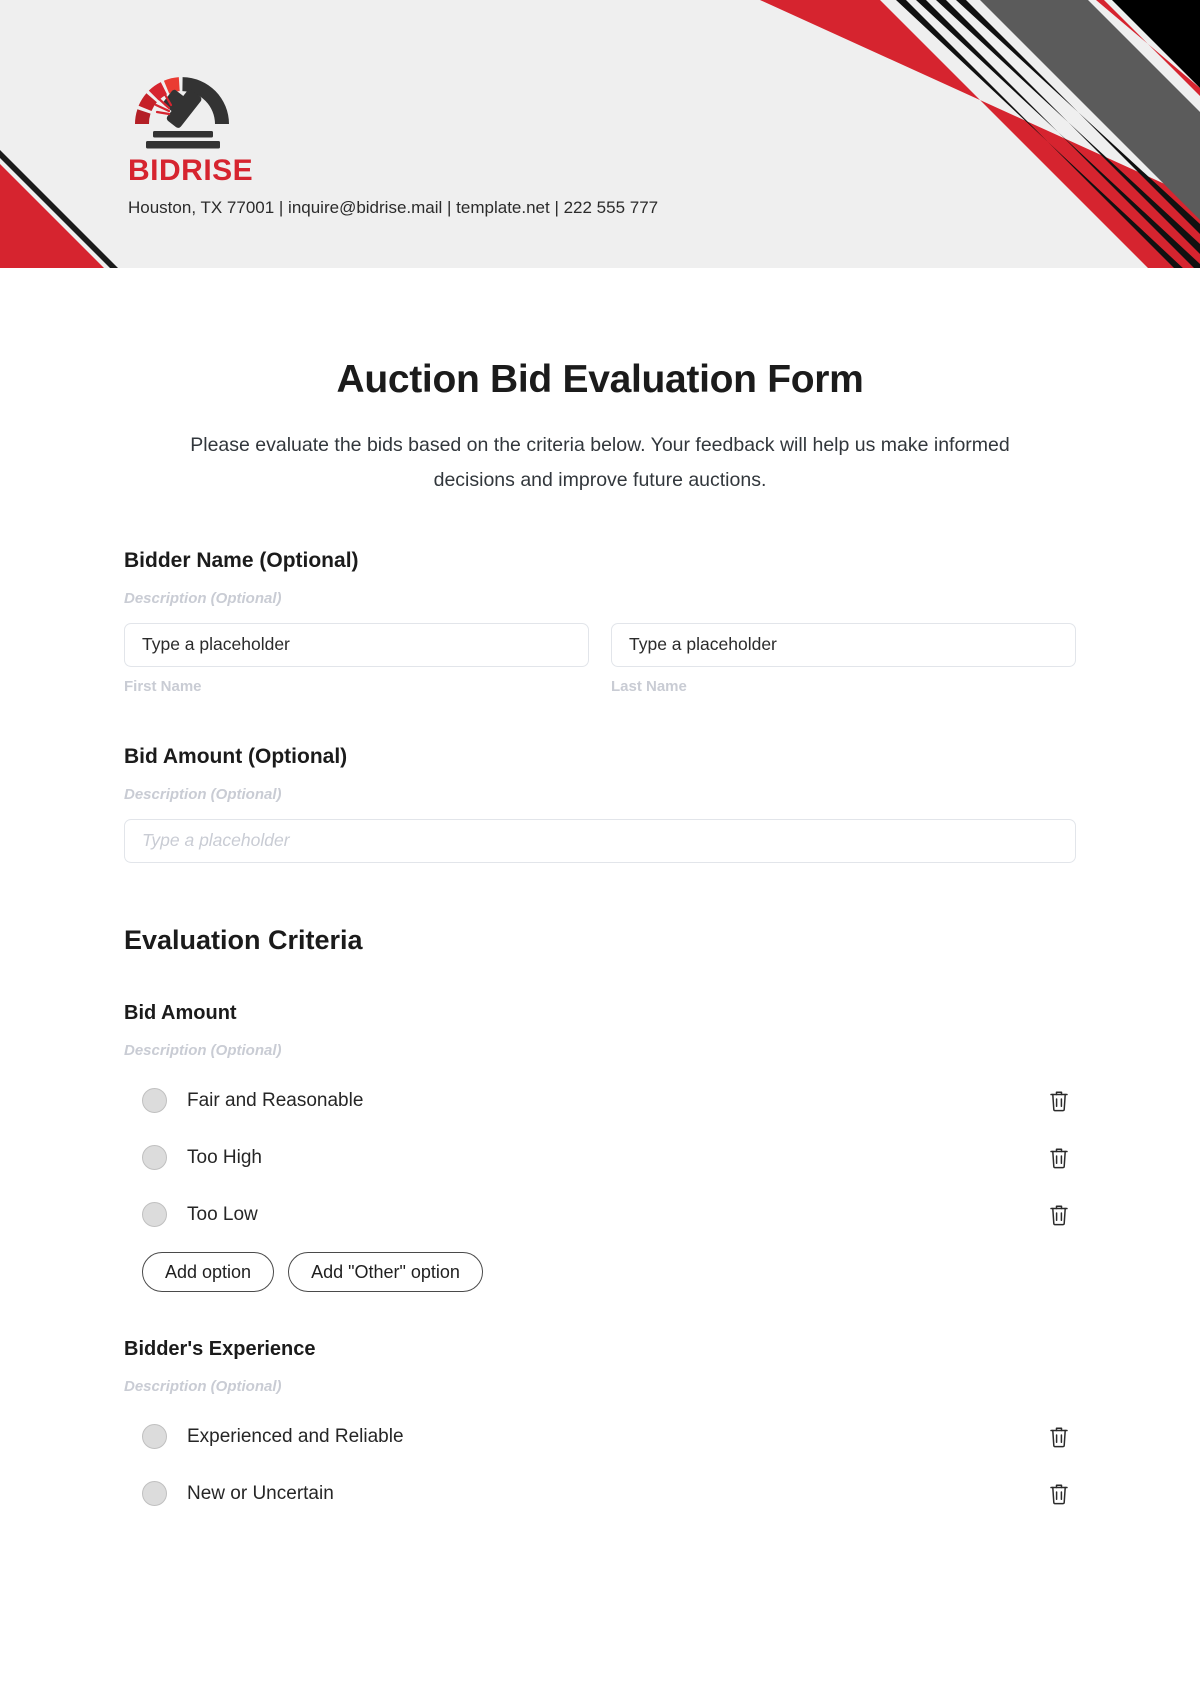  I want to click on first-name-column: Type a placeholder First Name, so click(356, 658).